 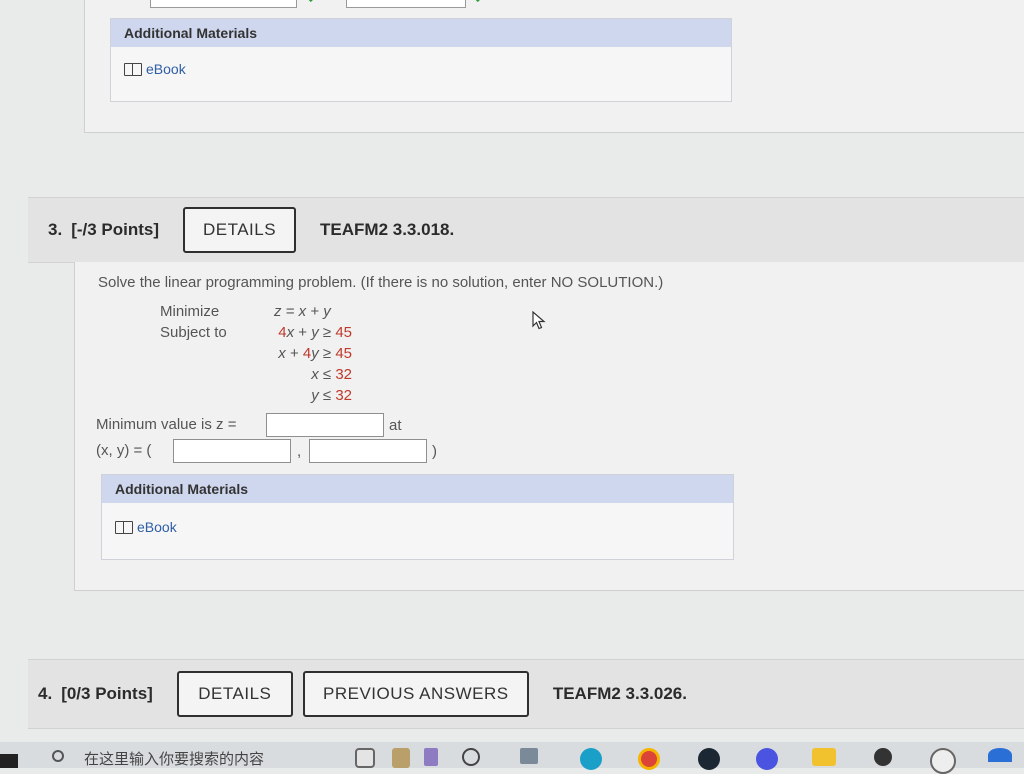 What do you see at coordinates (9, 761) in the screenshot?
I see `windows-start-icon` at bounding box center [9, 761].